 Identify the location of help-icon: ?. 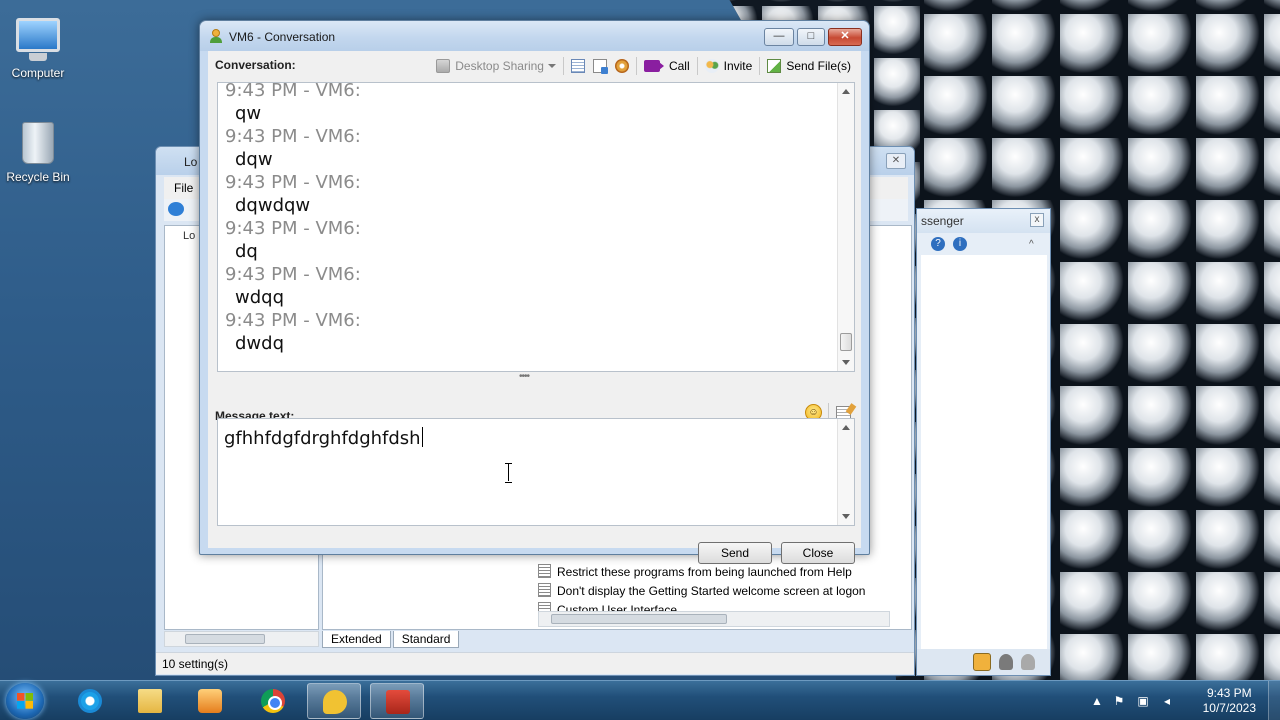
(938, 244).